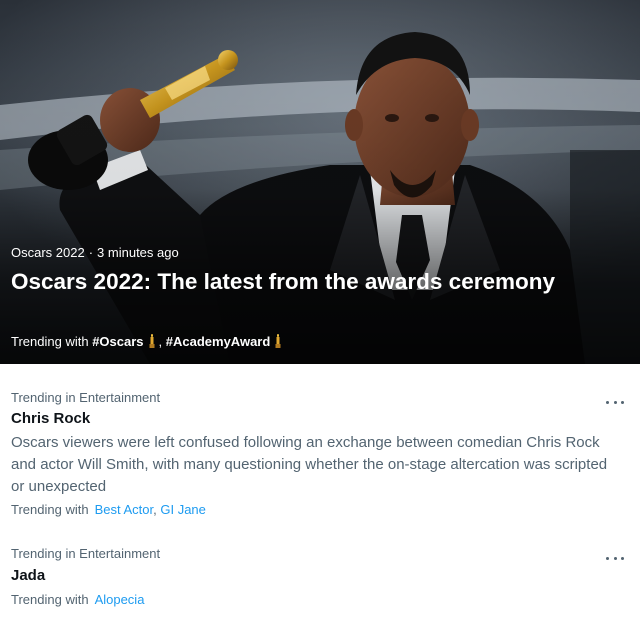  What do you see at coordinates (95, 252) in the screenshot?
I see `hero-meta: Oscars 2022 · 3 minutes ago` at bounding box center [95, 252].